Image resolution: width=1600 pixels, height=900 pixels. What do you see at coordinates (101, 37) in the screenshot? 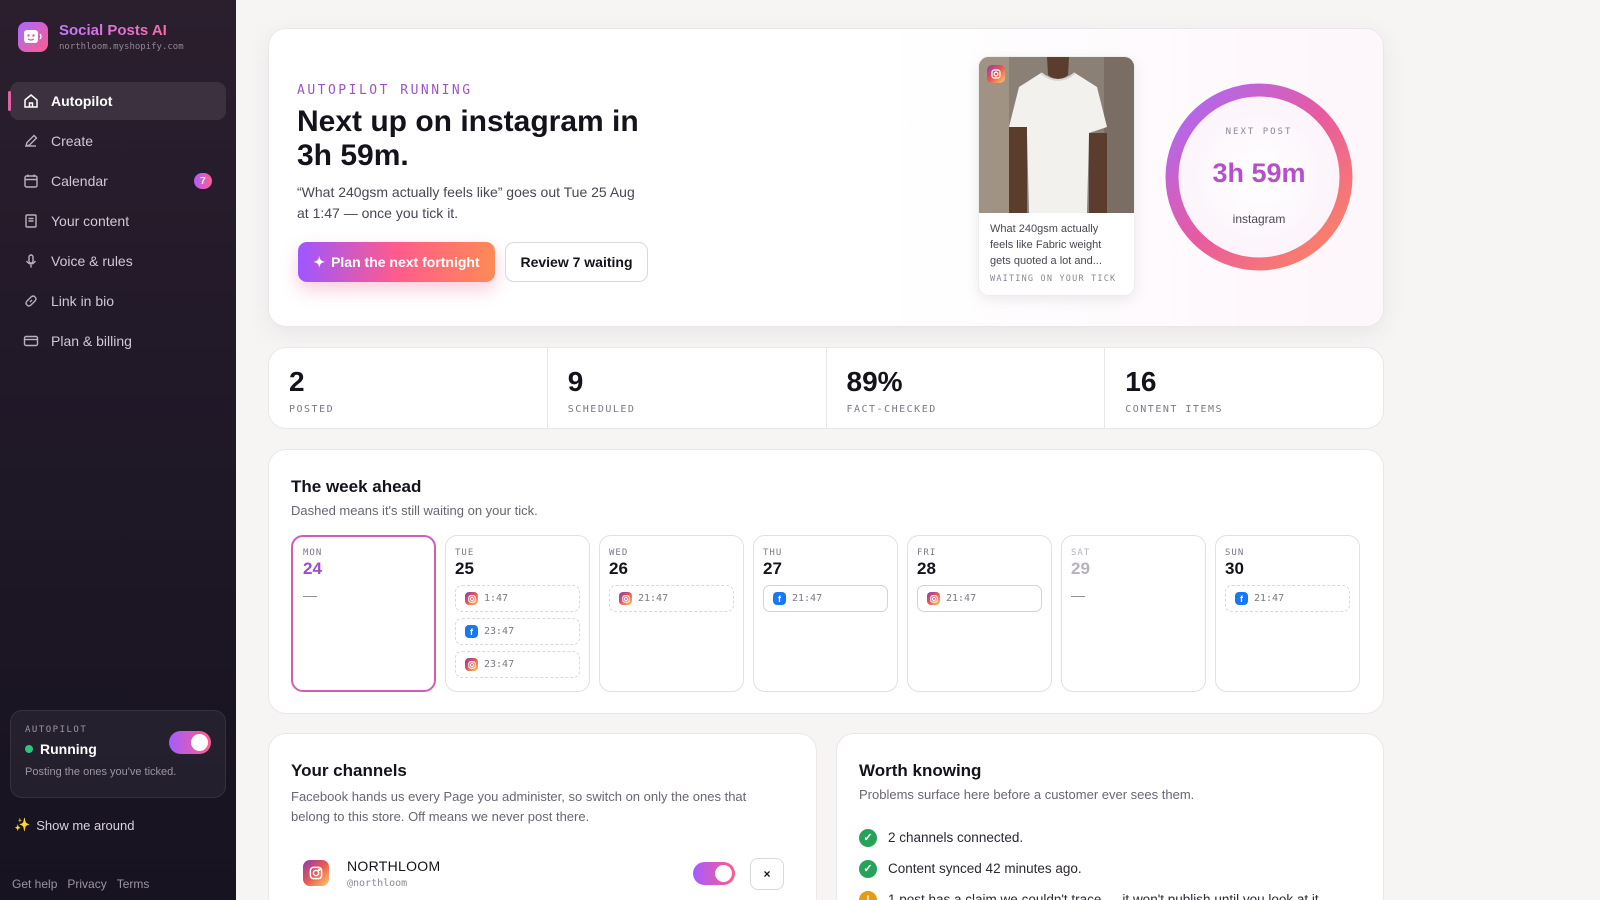
I see `brand: Social Posts AI northloom.myshopify.com` at bounding box center [101, 37].